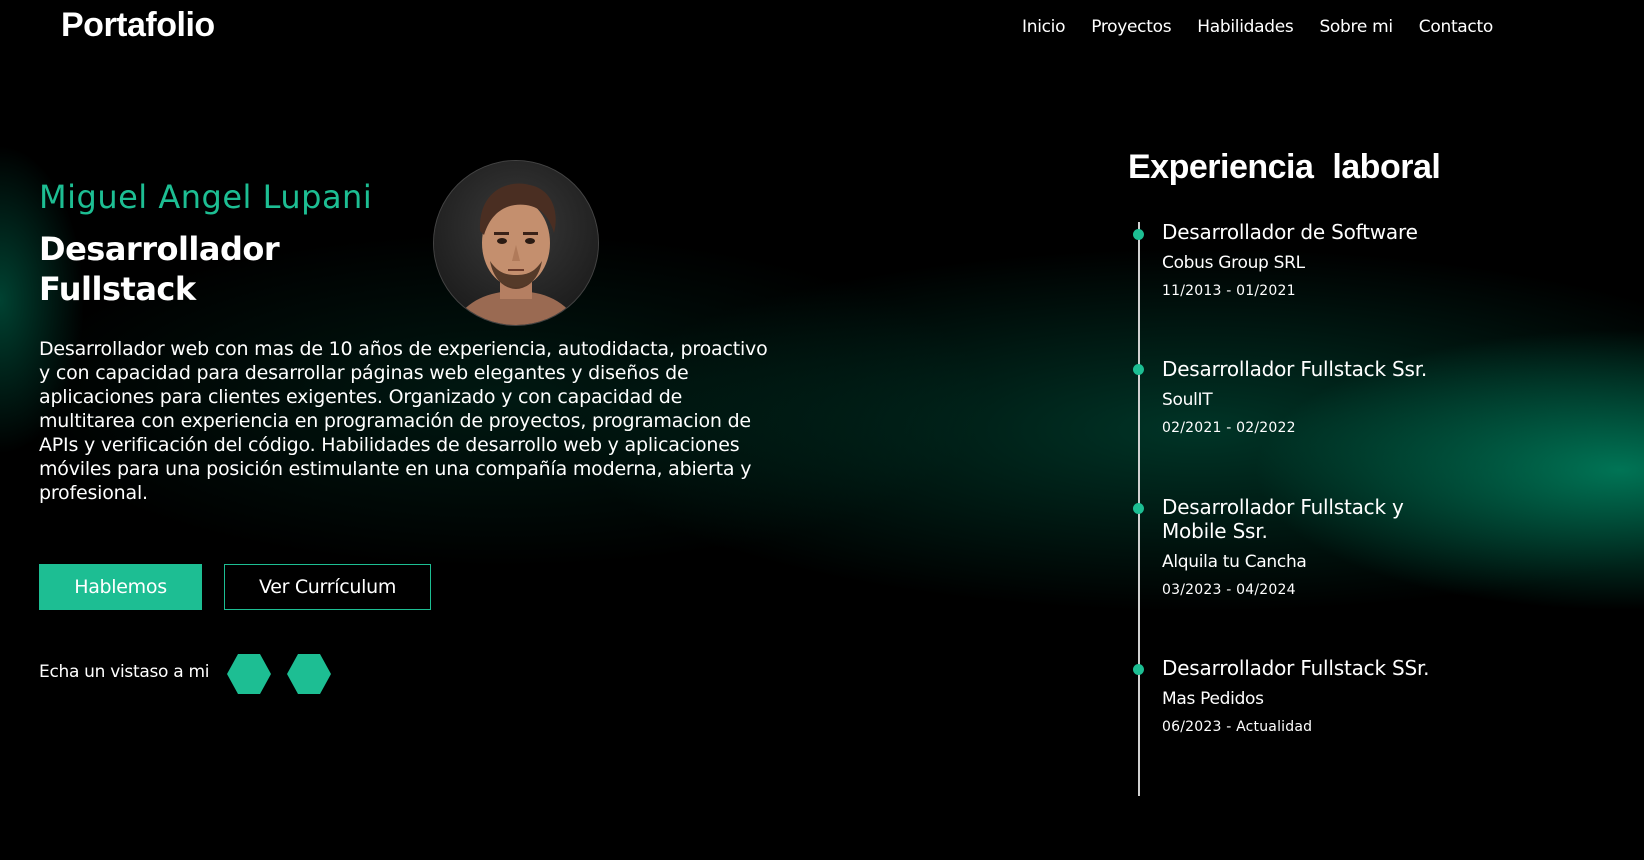  Describe the element at coordinates (1229, 291) in the screenshot. I see `job-dates: 11/2013 - 01/2021` at that location.